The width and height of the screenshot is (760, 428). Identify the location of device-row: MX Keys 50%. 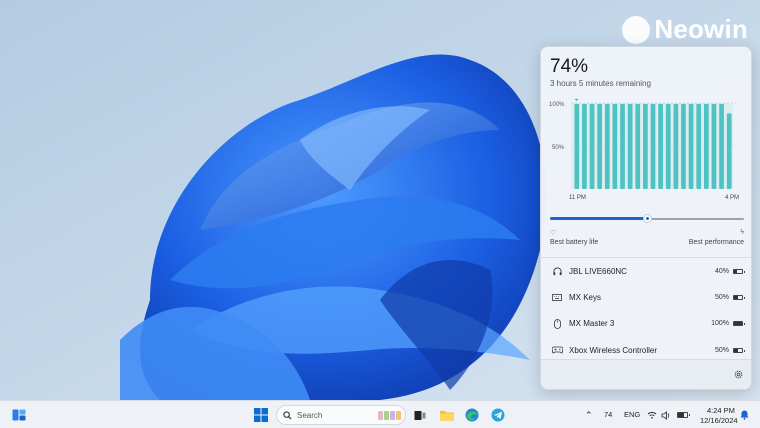
(646, 297).